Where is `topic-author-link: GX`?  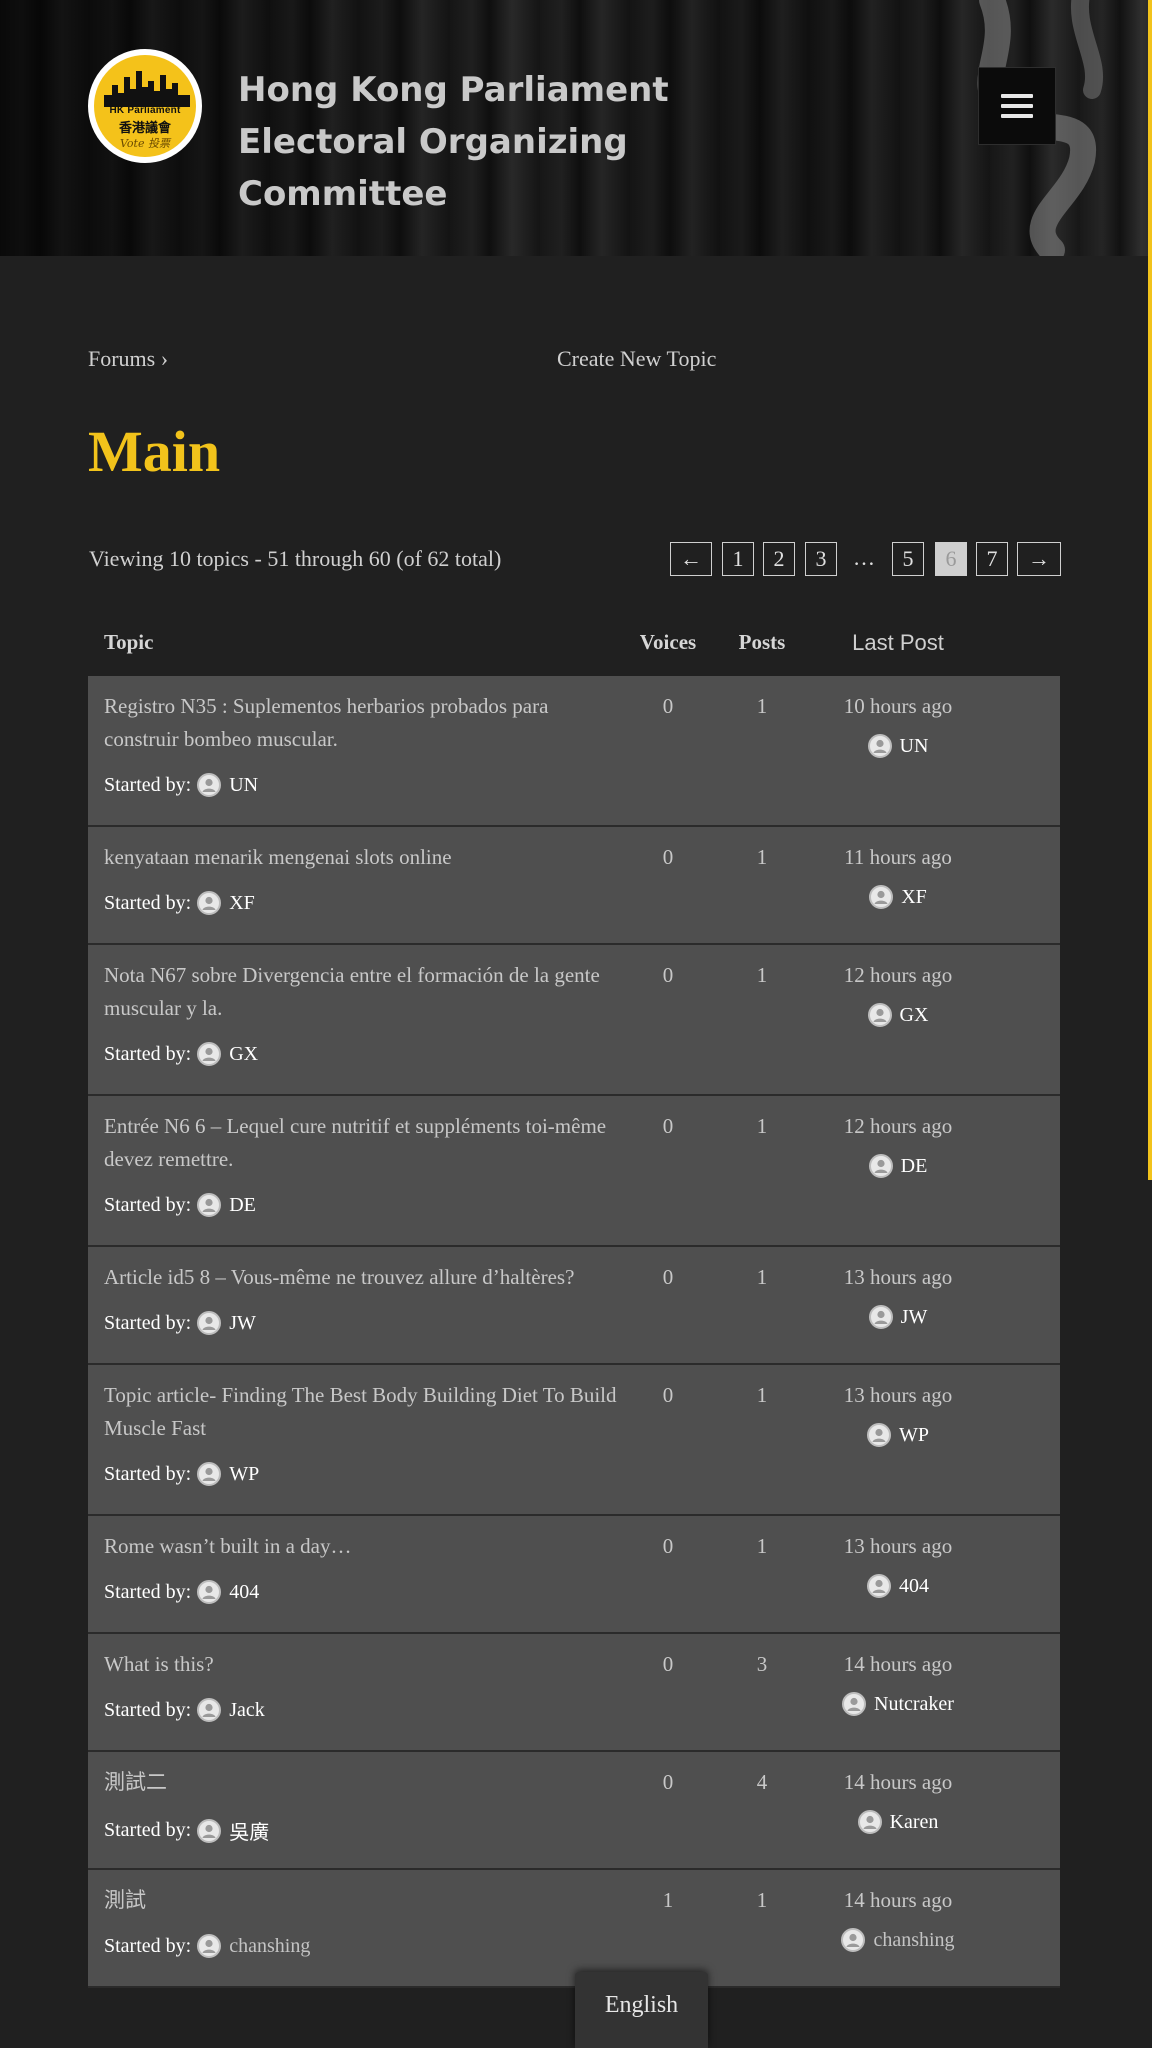 topic-author-link: GX is located at coordinates (243, 1054).